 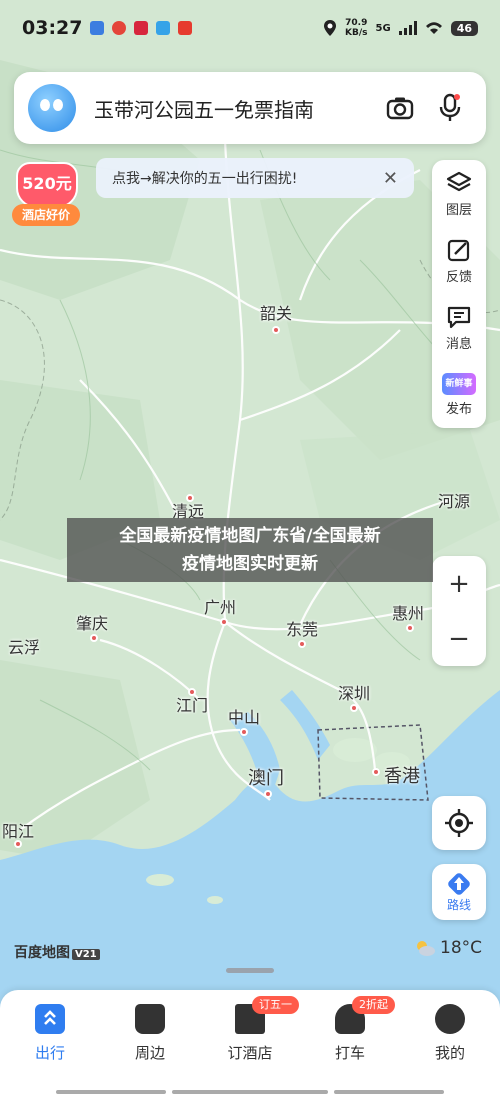 I want to click on network-speed: 70.9 KB/s, so click(x=356, y=28).